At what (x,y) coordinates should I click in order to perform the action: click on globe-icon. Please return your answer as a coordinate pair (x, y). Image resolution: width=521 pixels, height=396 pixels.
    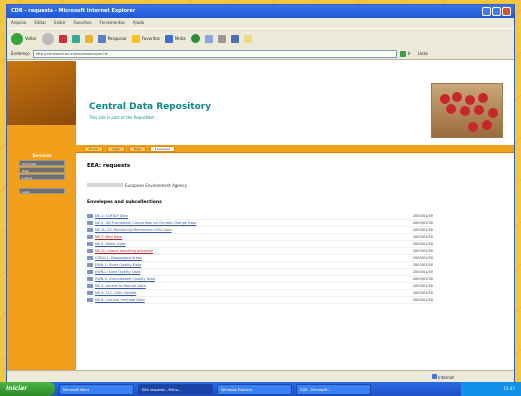
    Looking at the image, I should click on (434, 376).